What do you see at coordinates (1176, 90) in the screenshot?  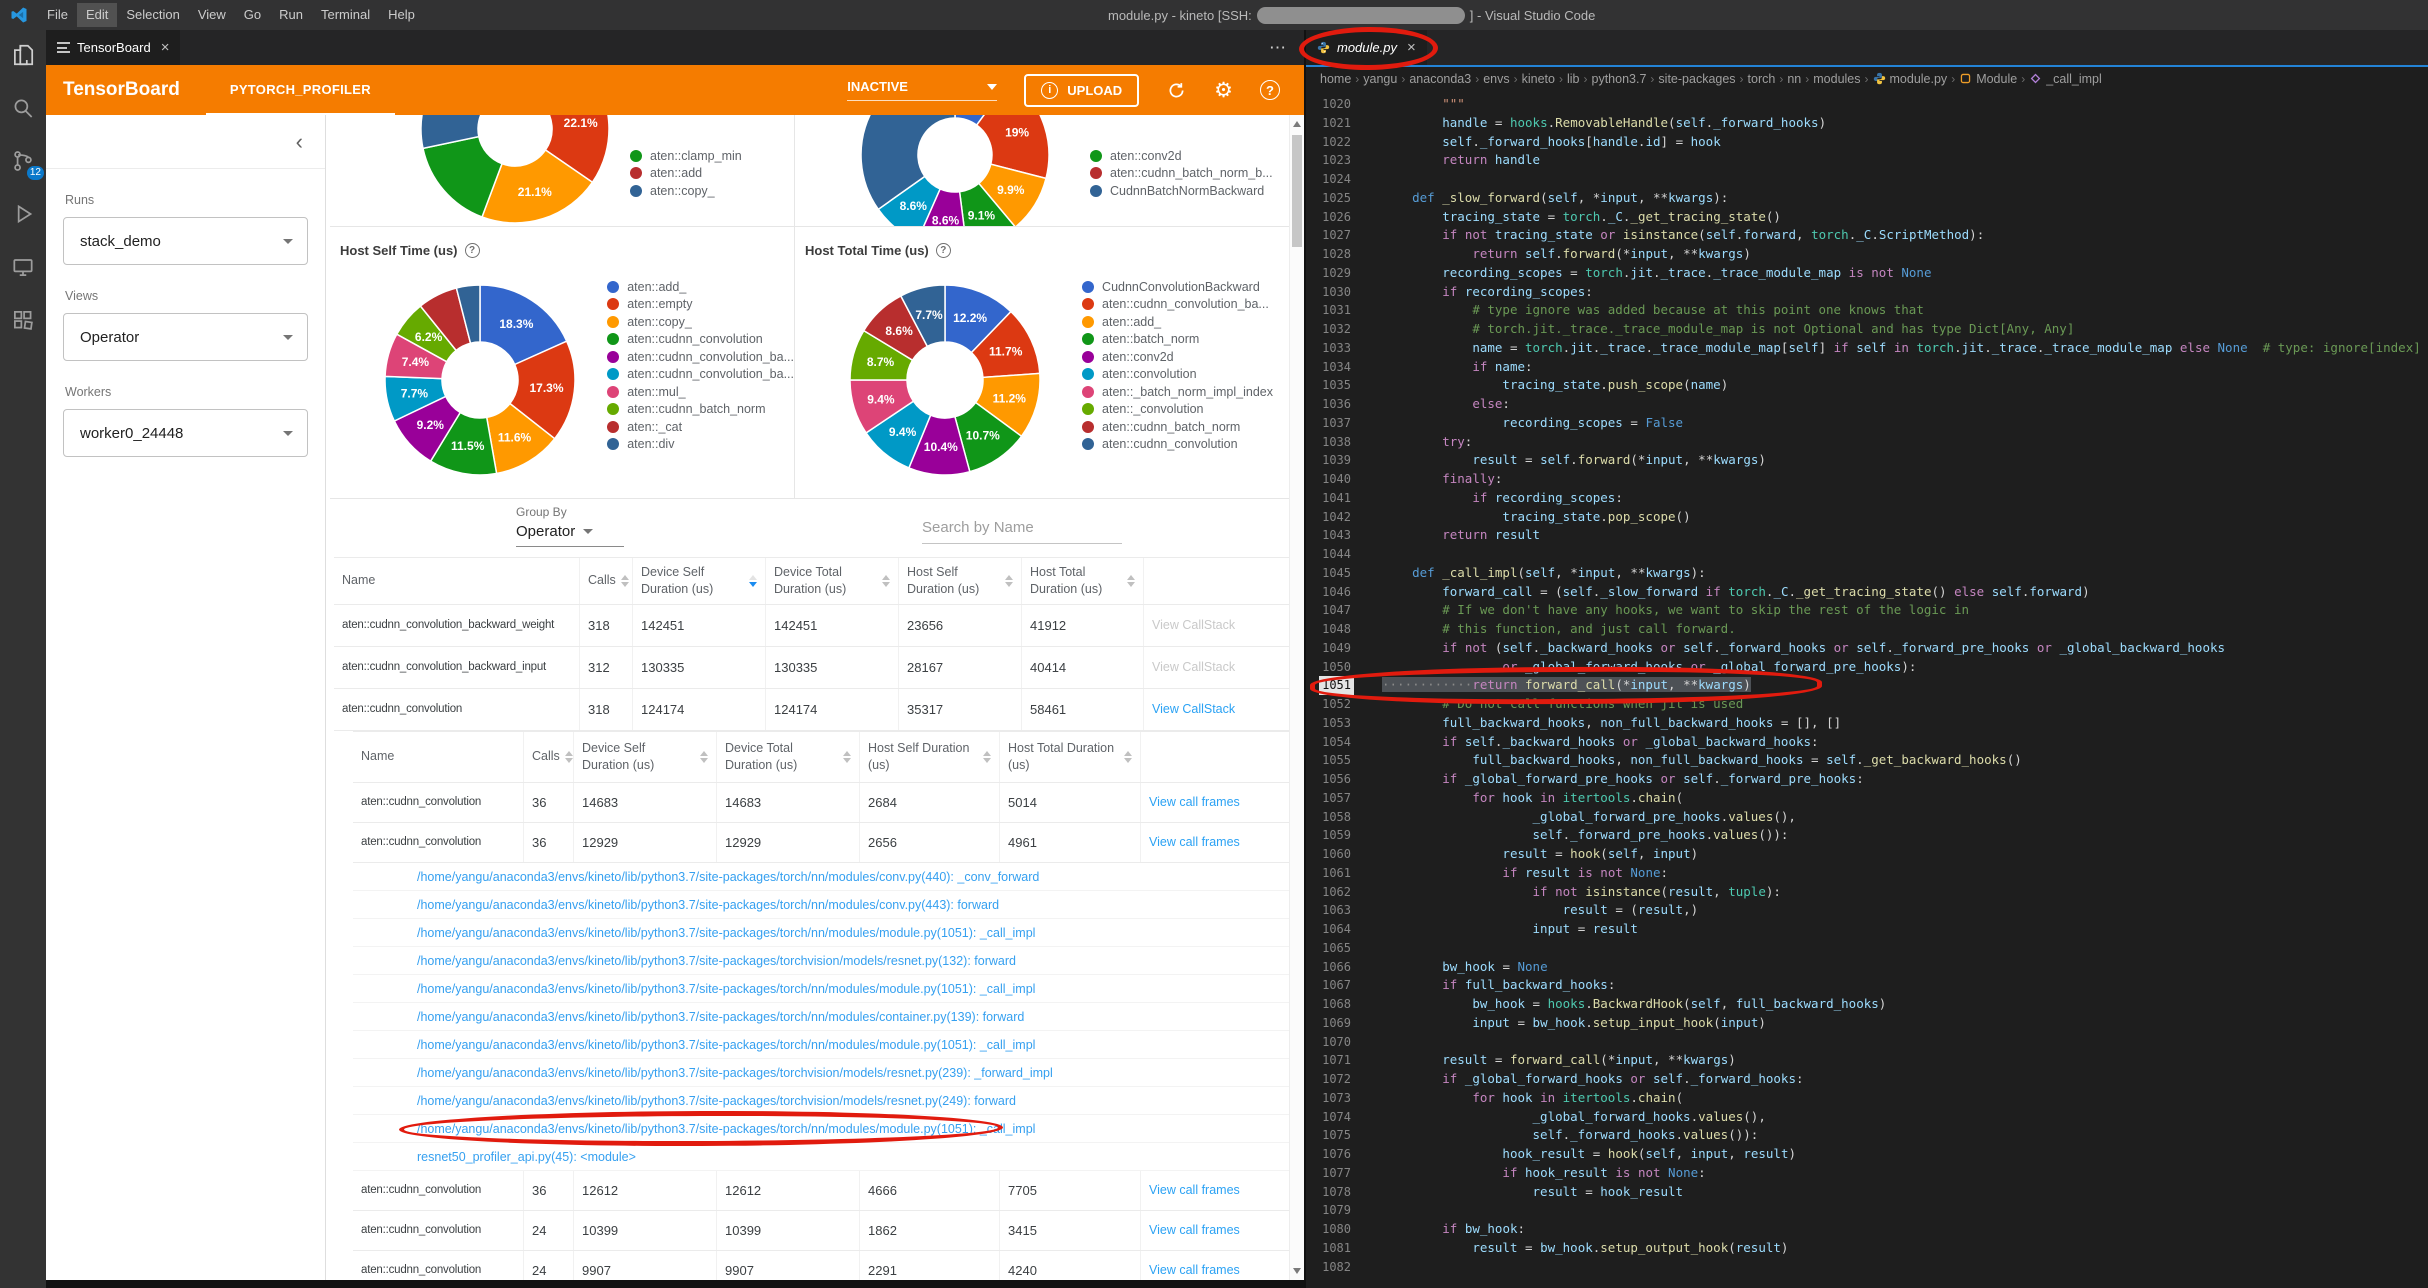 I see `refresh-icon` at bounding box center [1176, 90].